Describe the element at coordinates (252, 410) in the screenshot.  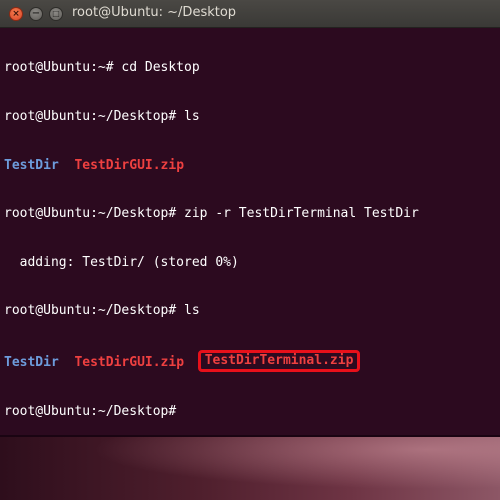
I see `prompt-line: root@Ubuntu:~/Desktop#` at that location.